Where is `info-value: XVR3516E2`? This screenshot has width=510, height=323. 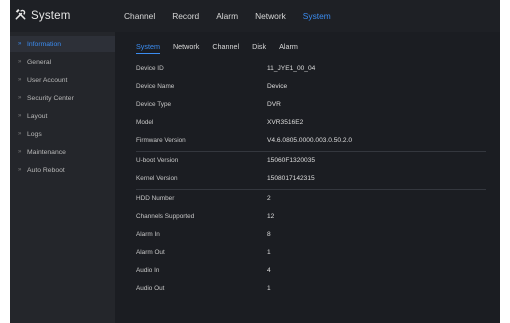 info-value: XVR3516E2 is located at coordinates (285, 122).